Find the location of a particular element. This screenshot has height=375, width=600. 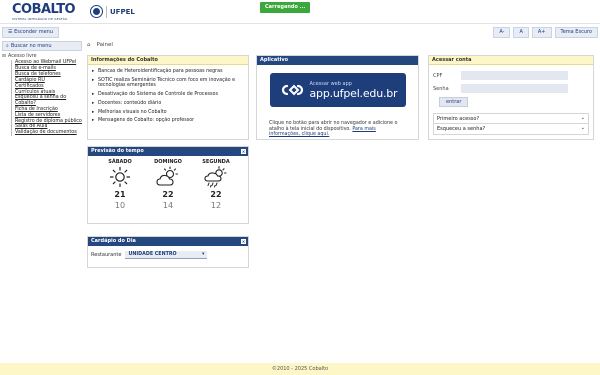

collapse-icon: ⊟ is located at coordinates (4, 56).